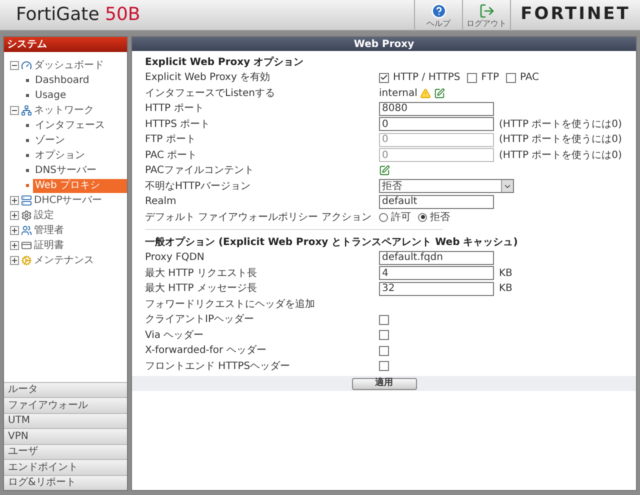 This screenshot has width=640, height=495. I want to click on field-label: クライアントIPヘッダー, so click(200, 320).